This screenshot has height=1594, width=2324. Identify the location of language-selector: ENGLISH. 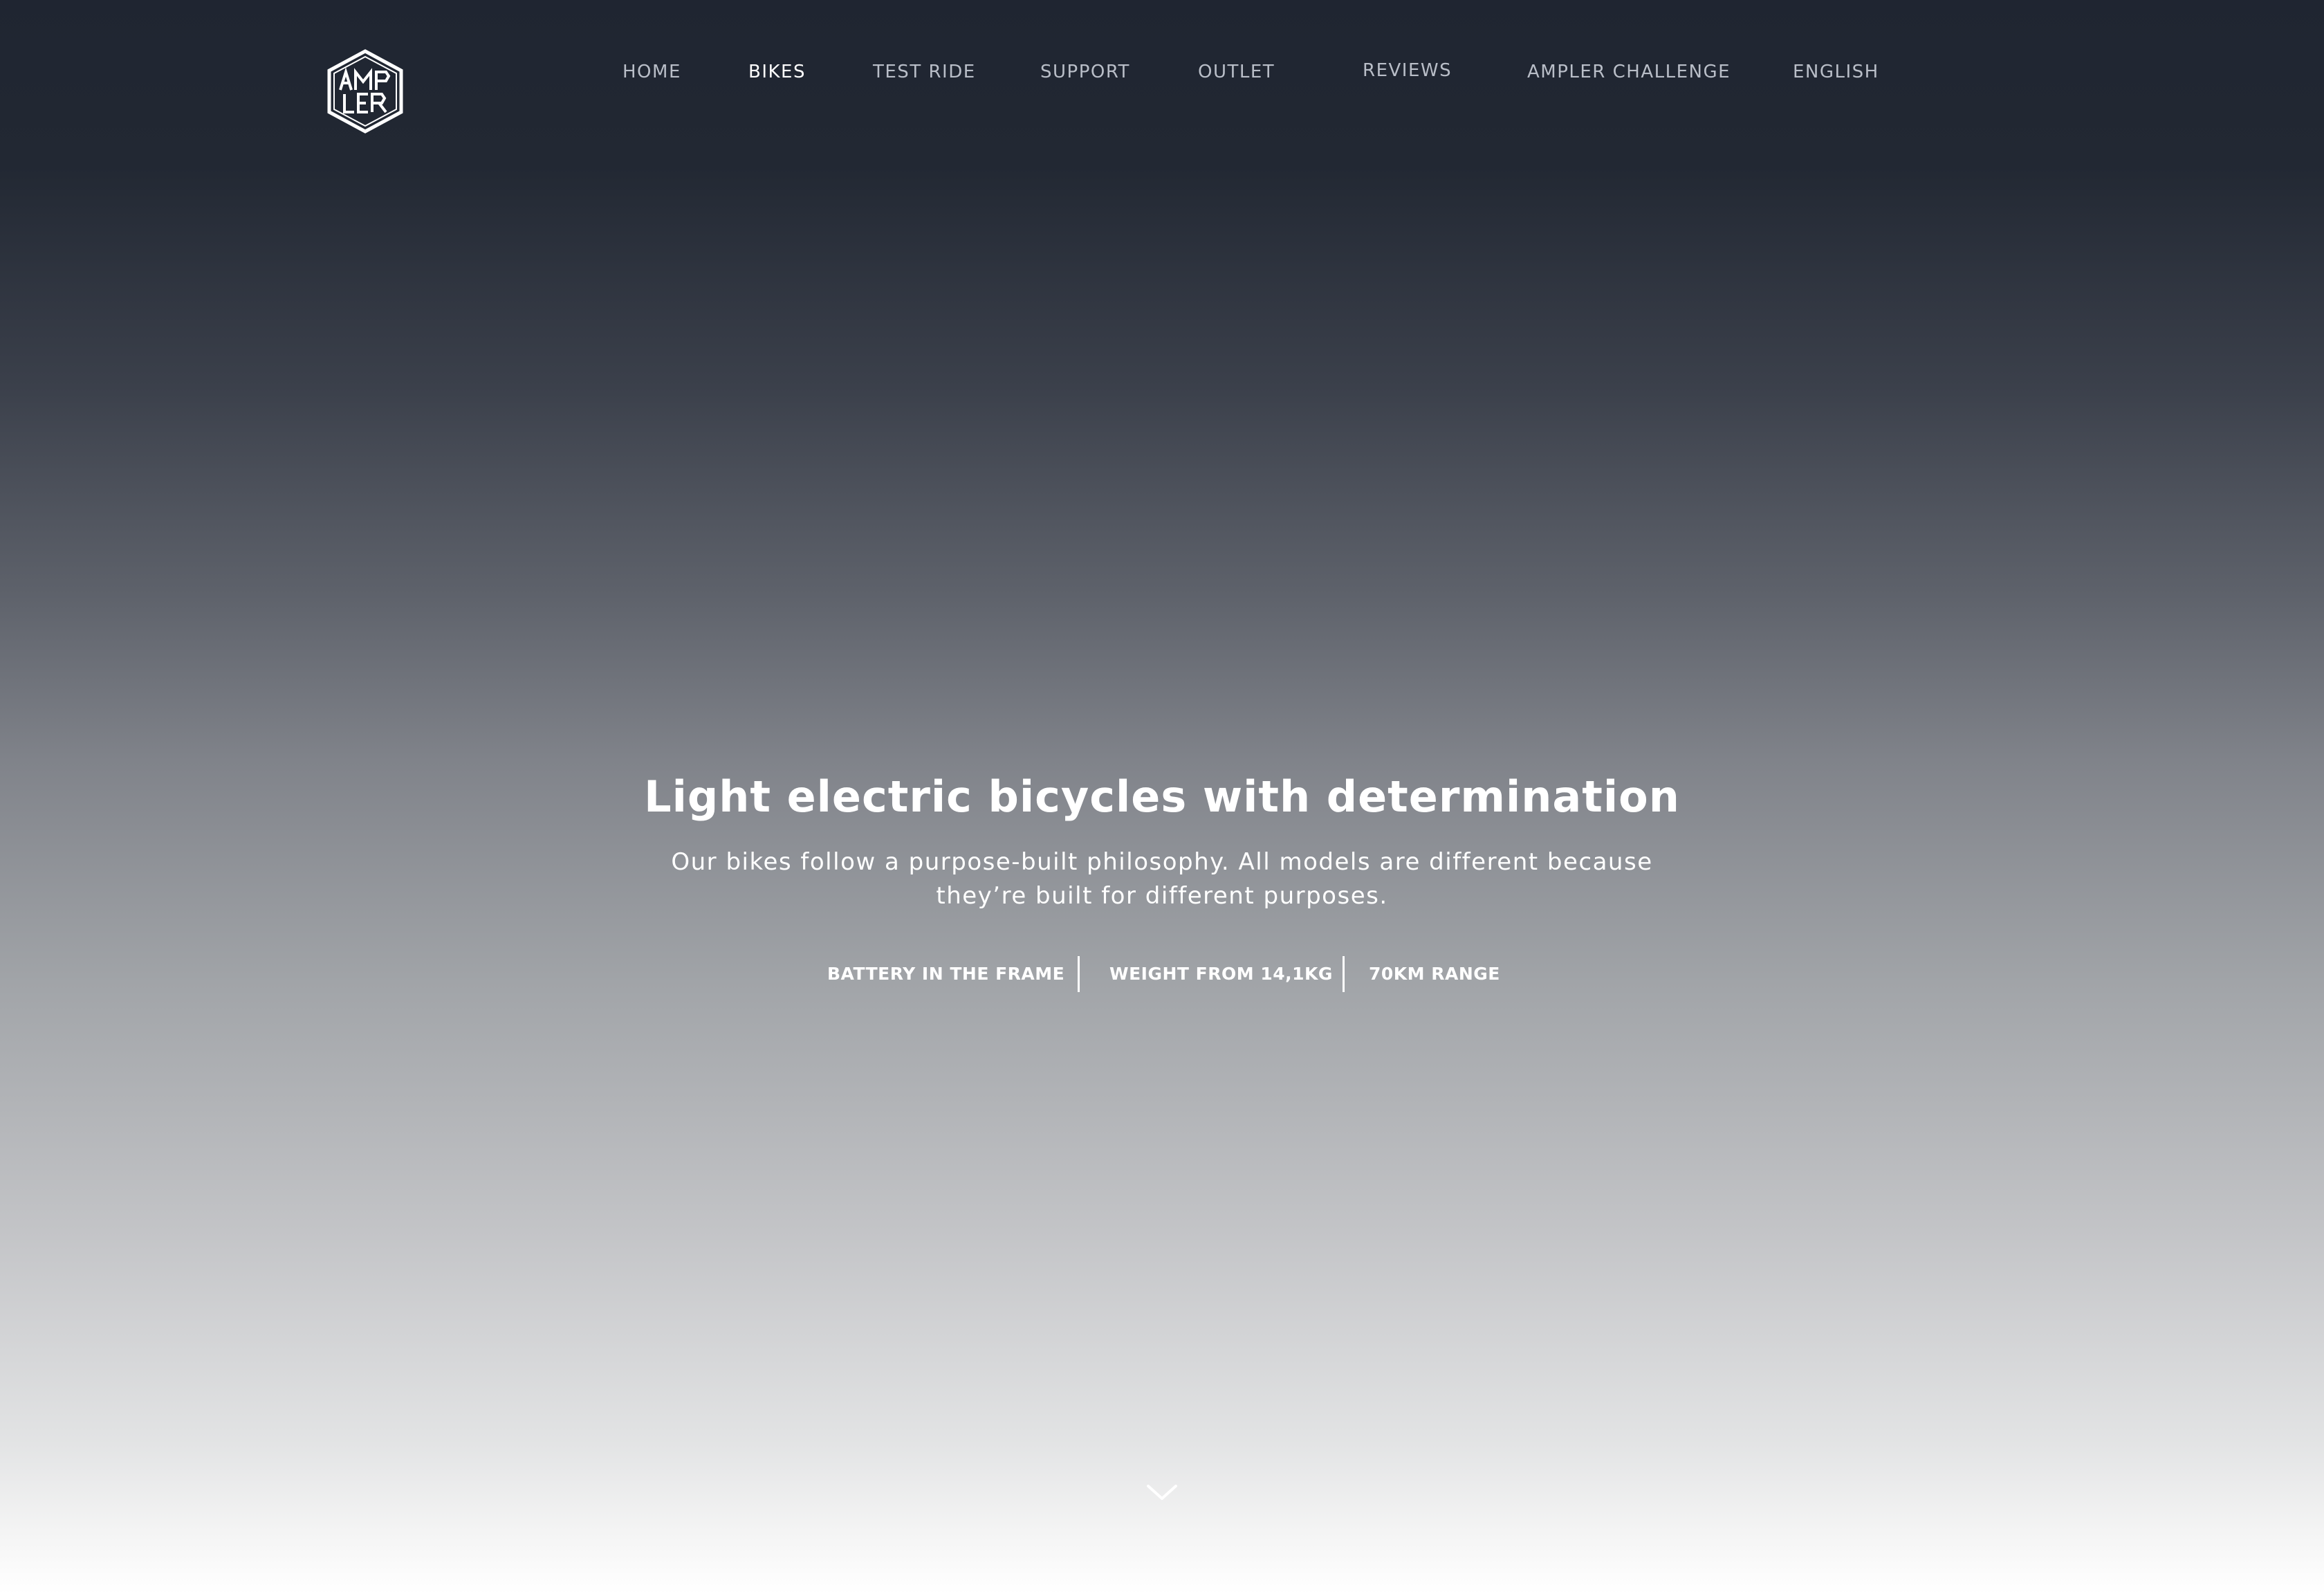
(1836, 72).